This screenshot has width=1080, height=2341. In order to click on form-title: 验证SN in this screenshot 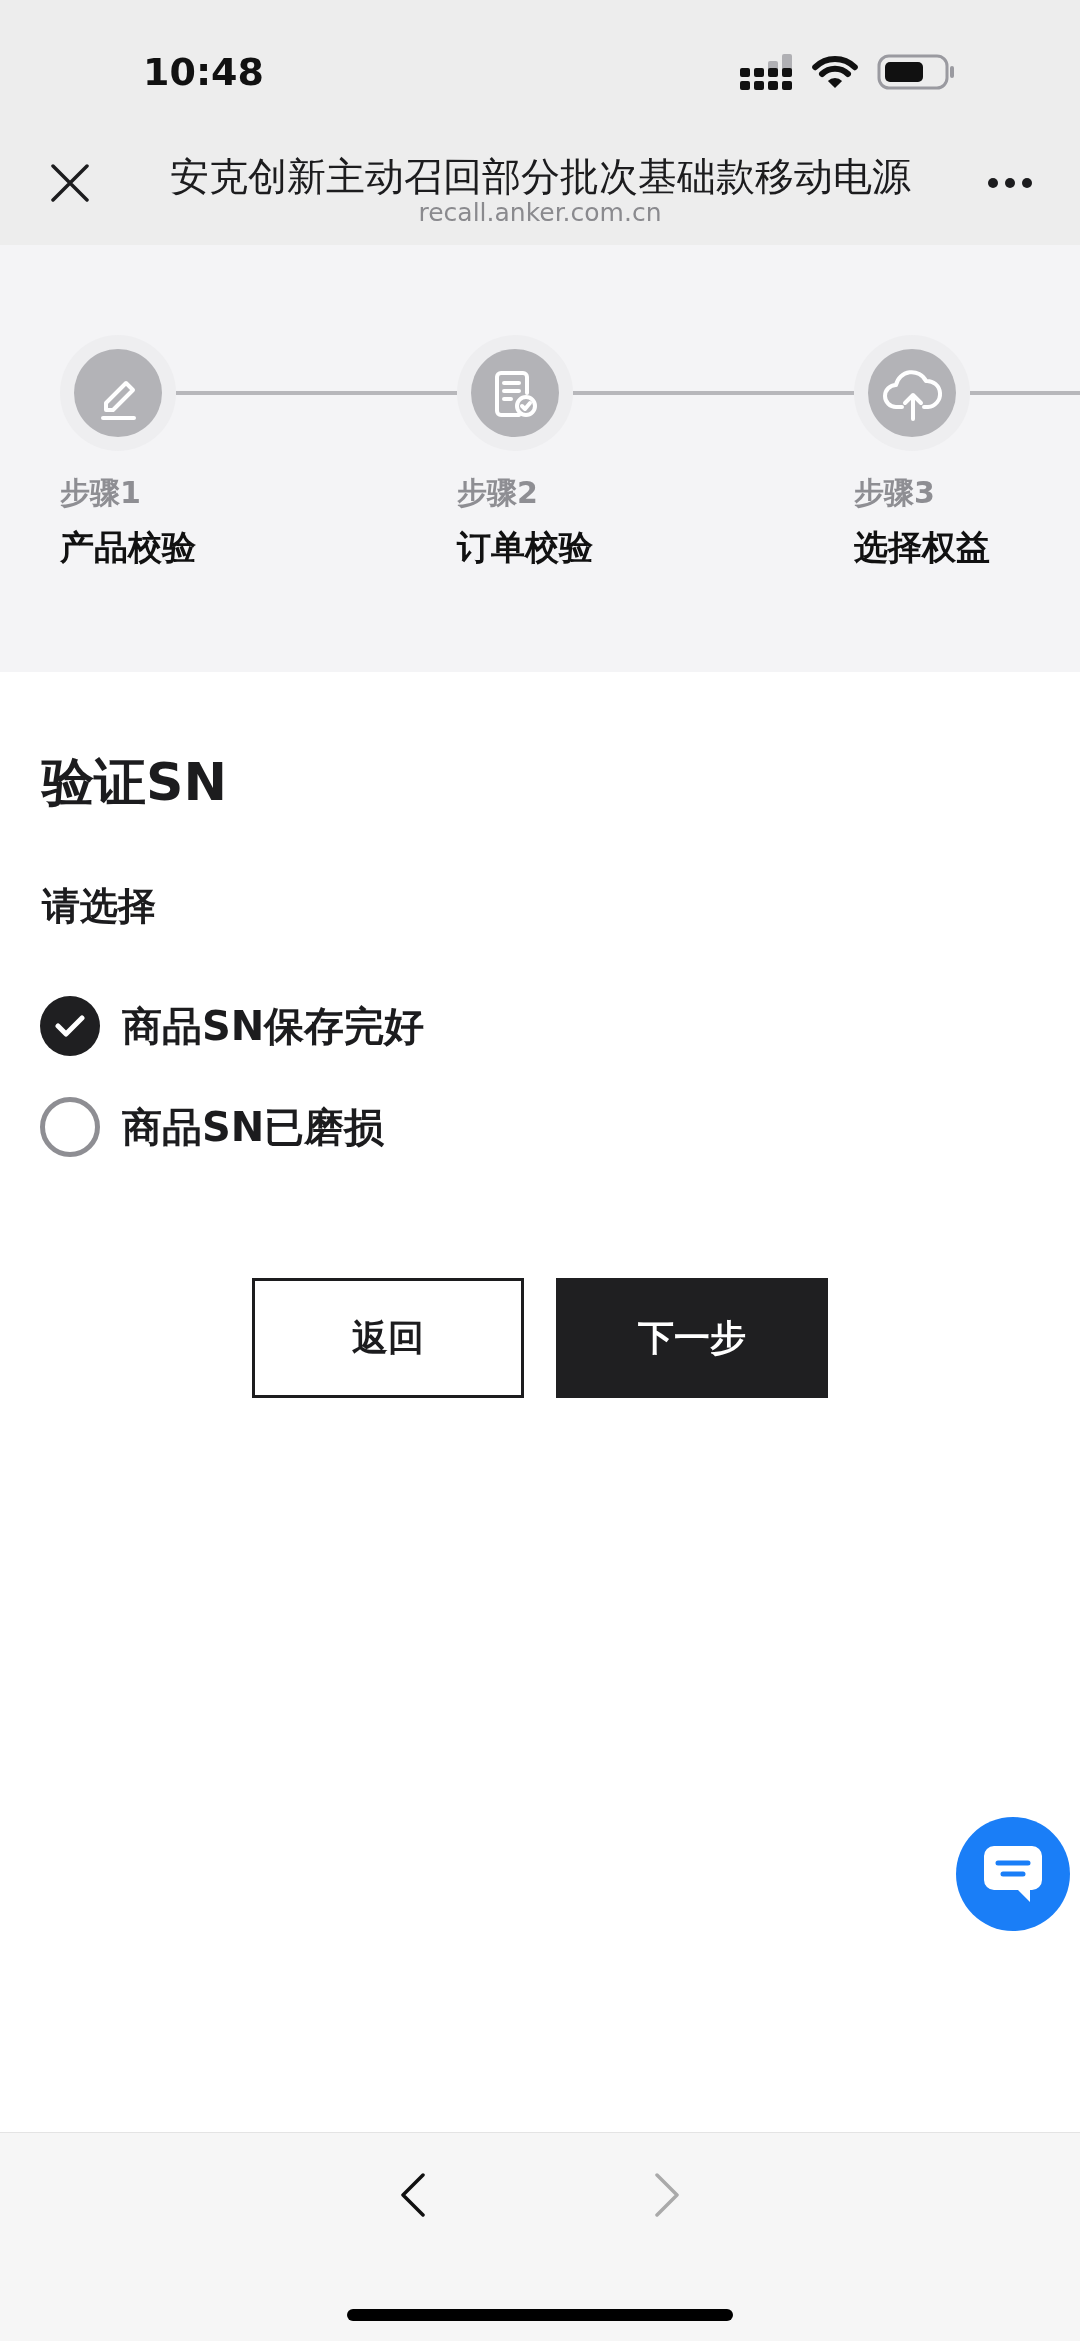, I will do `click(133, 782)`.